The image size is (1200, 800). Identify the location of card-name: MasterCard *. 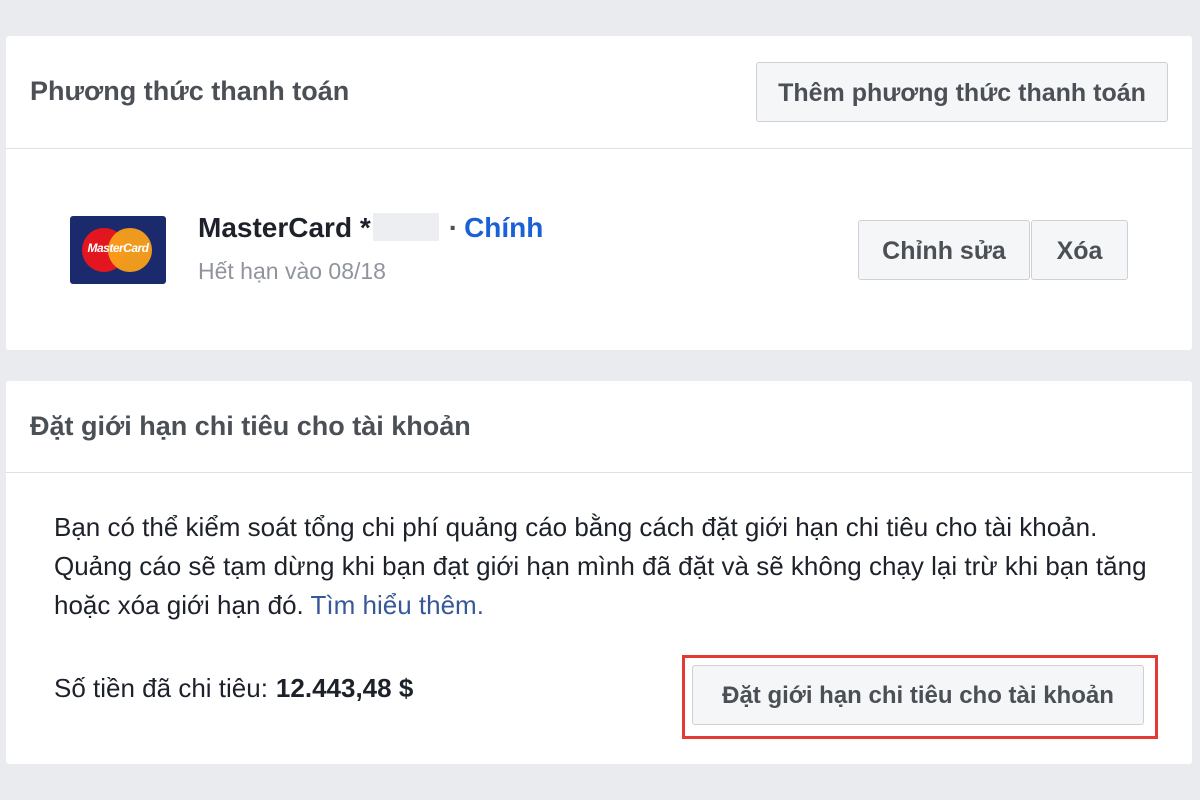
(284, 227).